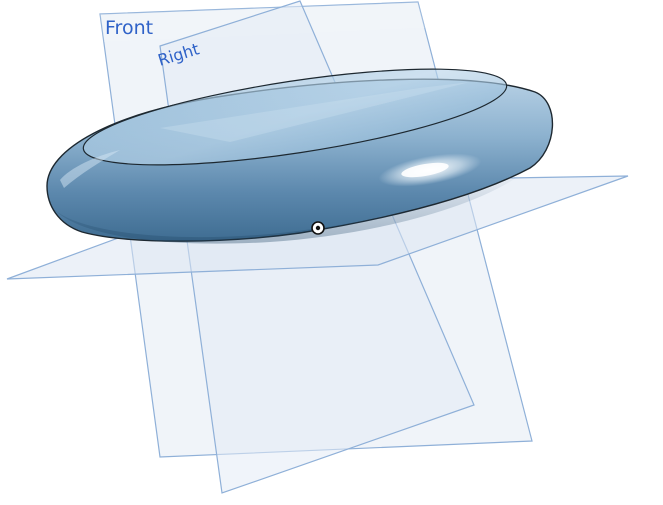  I want to click on front-plane-label: Front, so click(129, 28).